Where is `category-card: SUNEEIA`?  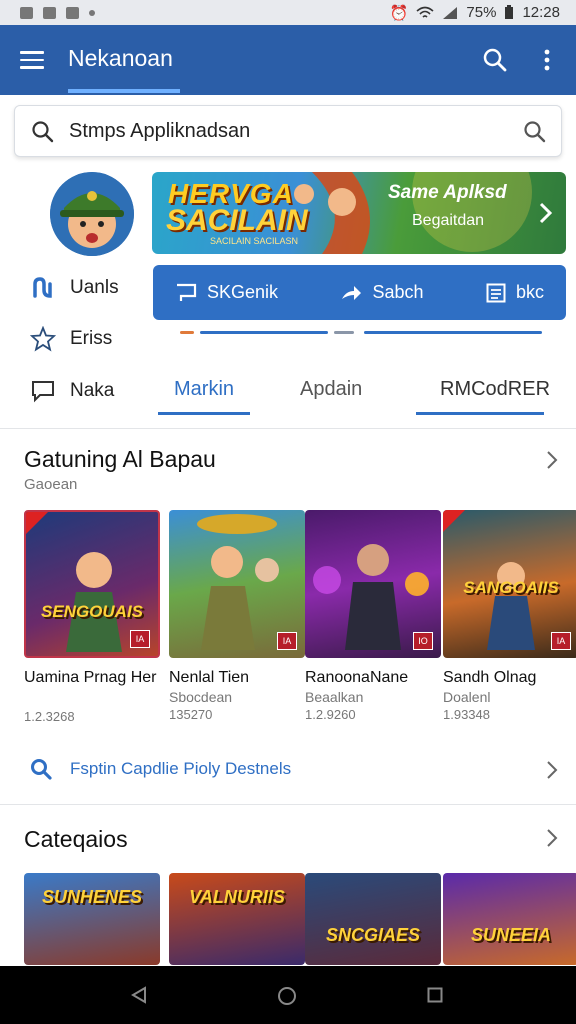 category-card: SUNEEIA is located at coordinates (509, 919).